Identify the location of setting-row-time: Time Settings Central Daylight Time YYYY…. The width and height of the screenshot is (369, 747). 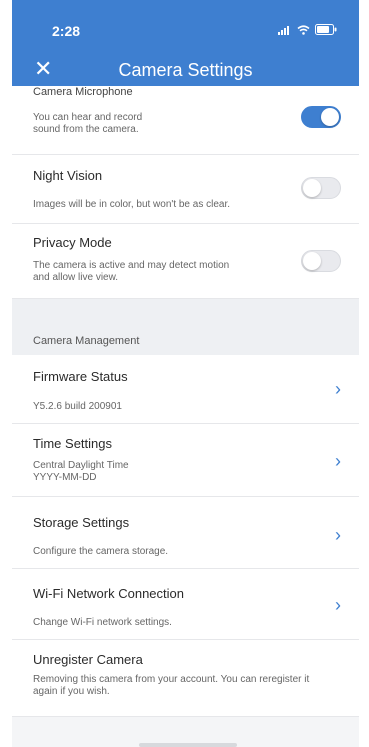
(185, 460).